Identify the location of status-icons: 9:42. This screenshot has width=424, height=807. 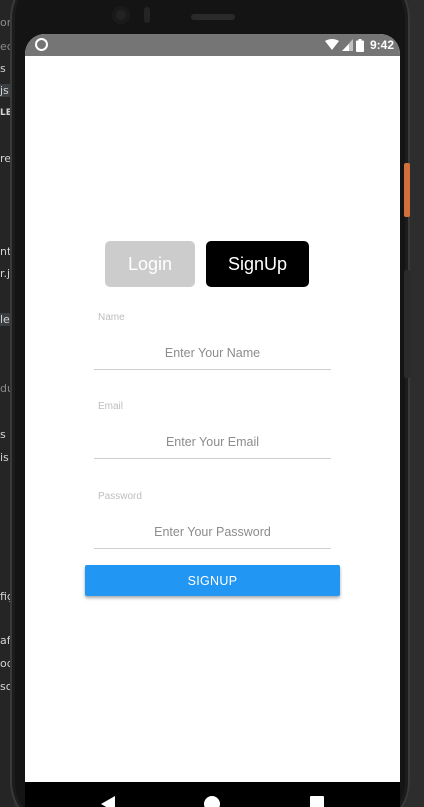
(359, 45).